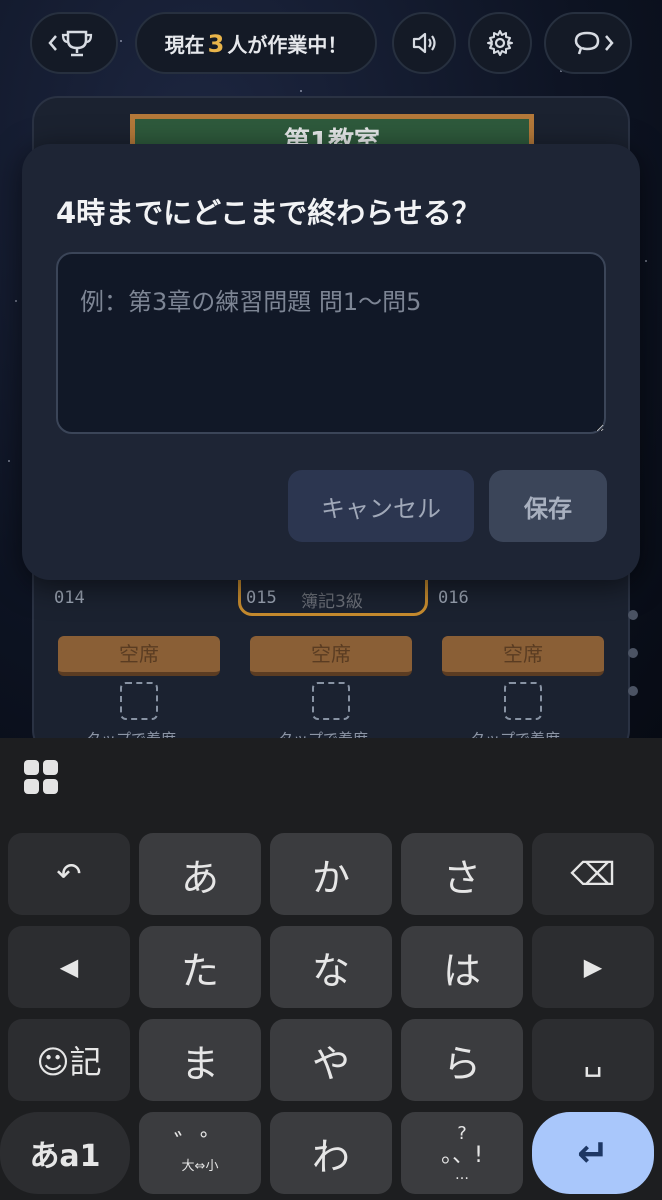 The width and height of the screenshot is (662, 1200). Describe the element at coordinates (69, 874) in the screenshot. I see `undo-key: ↶` at that location.